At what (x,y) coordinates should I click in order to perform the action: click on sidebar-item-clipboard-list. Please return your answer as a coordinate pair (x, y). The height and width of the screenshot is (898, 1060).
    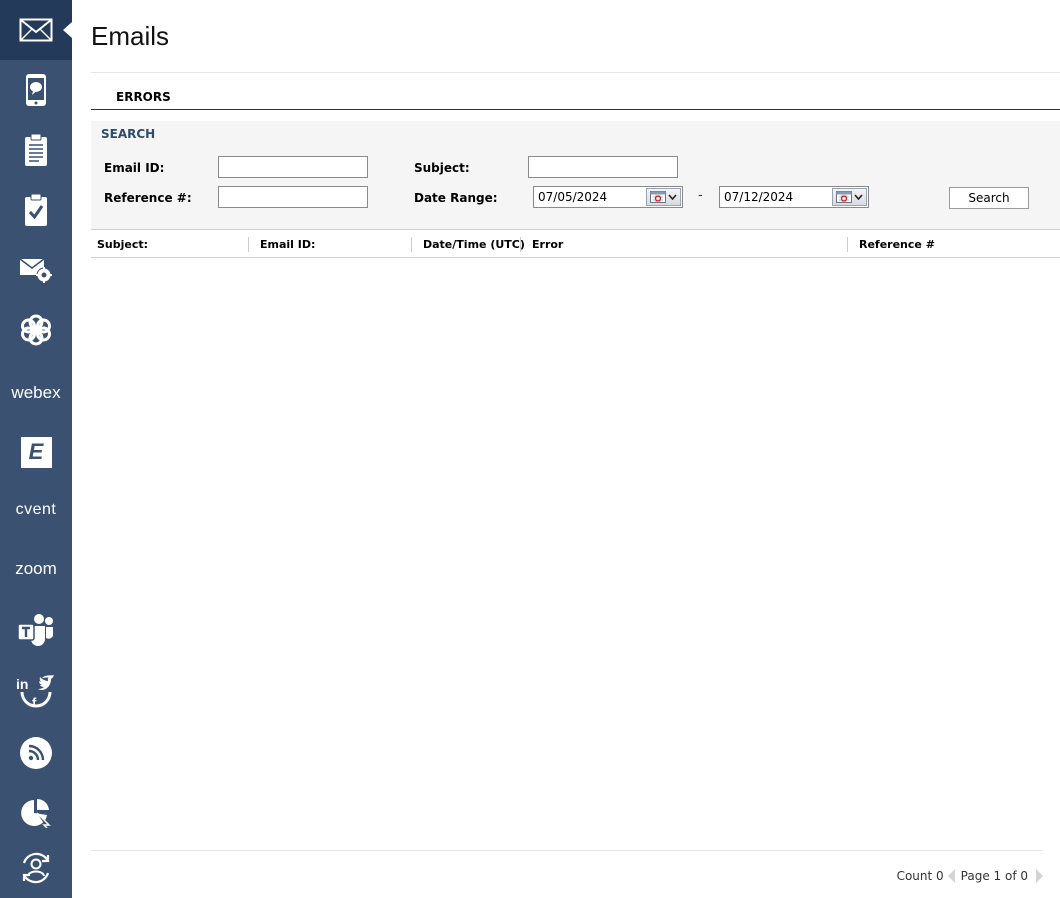
    Looking at the image, I should click on (36, 150).